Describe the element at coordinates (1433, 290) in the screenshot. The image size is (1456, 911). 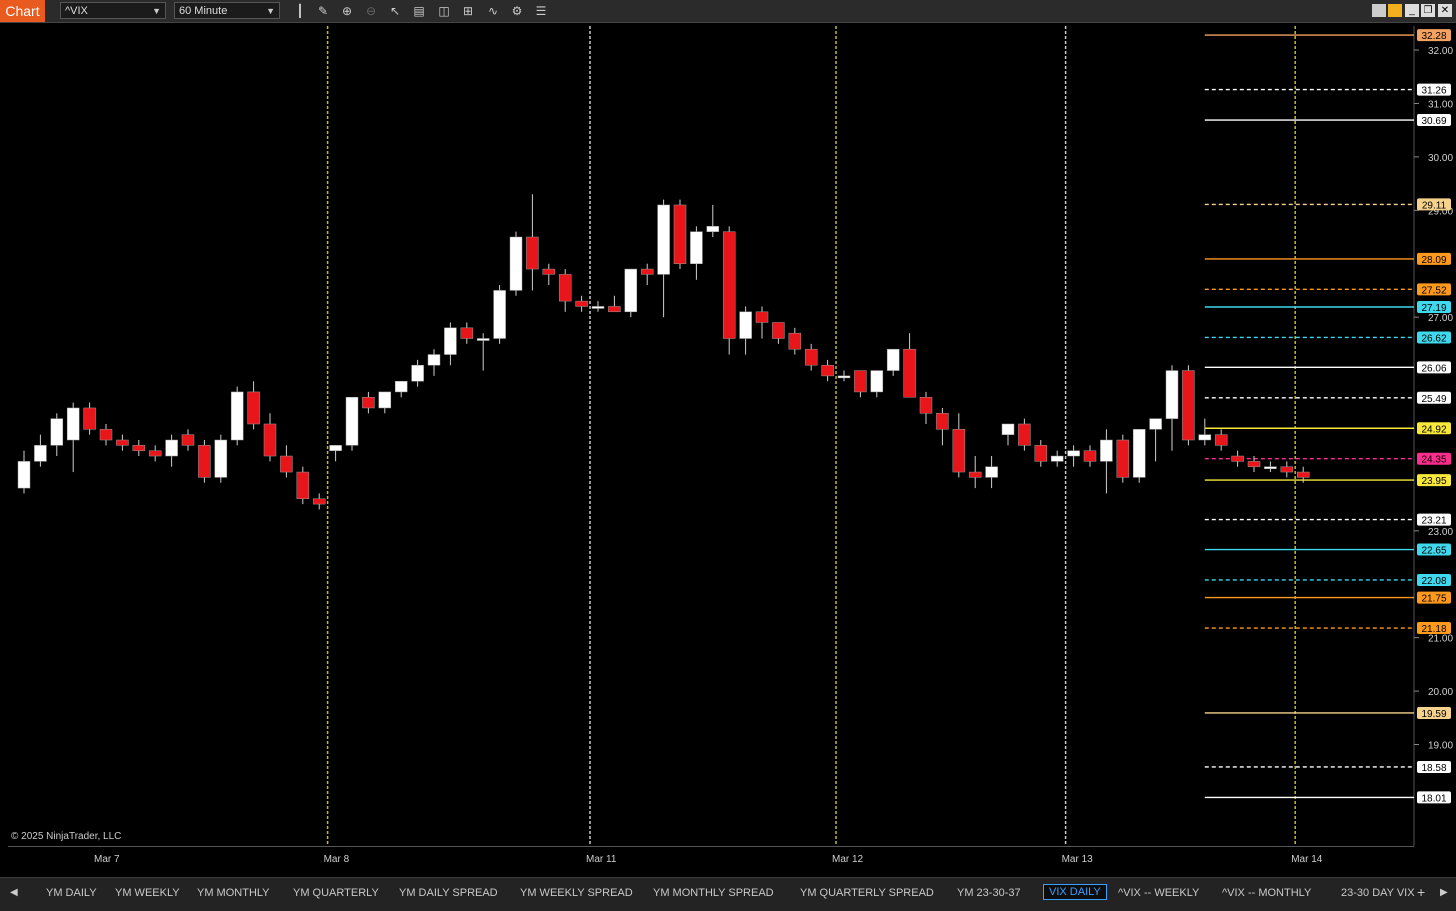
I see `level-label: 27.52` at that location.